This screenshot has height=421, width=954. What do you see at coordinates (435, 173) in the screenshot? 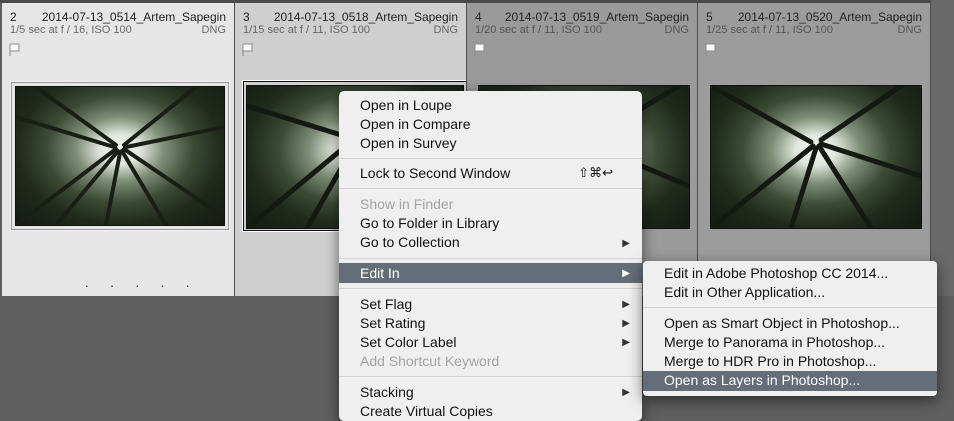
I see `menu-item-label: Lock to Second Window` at bounding box center [435, 173].